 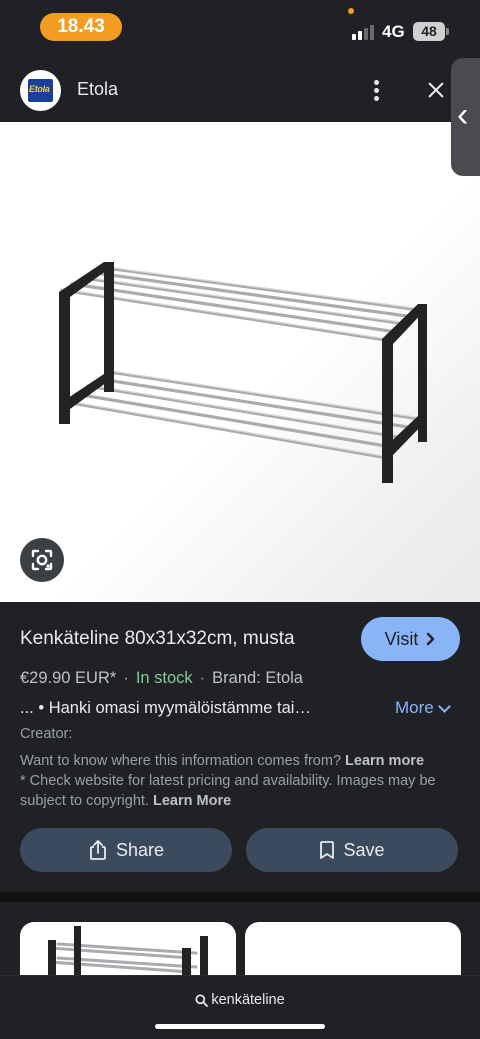 What do you see at coordinates (202, 1000) in the screenshot?
I see `search-icon` at bounding box center [202, 1000].